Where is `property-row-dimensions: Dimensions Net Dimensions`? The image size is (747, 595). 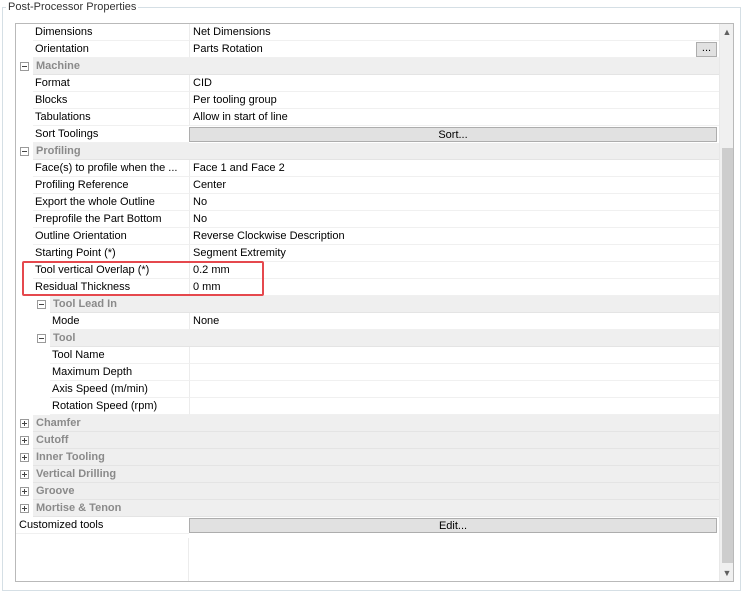 property-row-dimensions: Dimensions Net Dimensions is located at coordinates (367, 32).